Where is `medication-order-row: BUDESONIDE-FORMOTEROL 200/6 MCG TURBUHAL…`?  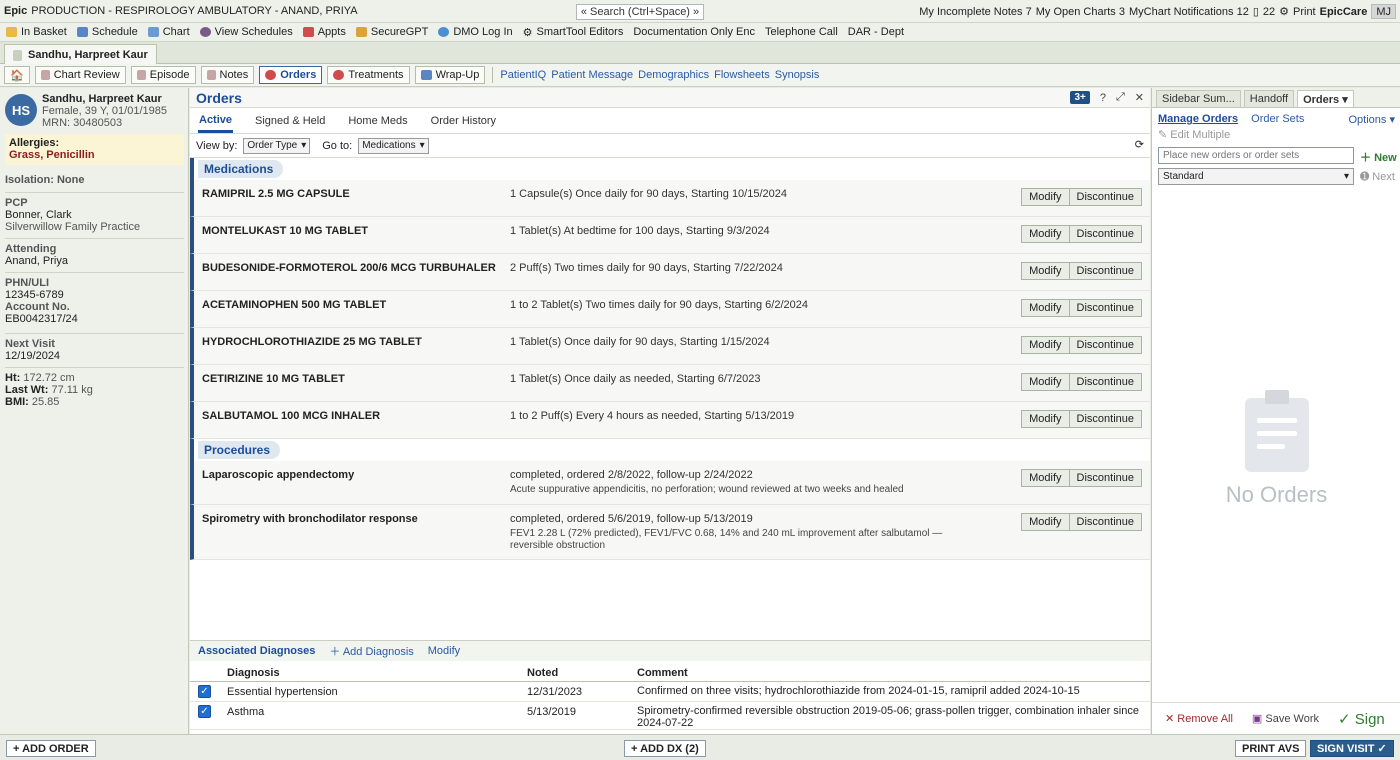 medication-order-row: BUDESONIDE-FORMOTEROL 200/6 MCG TURBUHAL… is located at coordinates (670, 272).